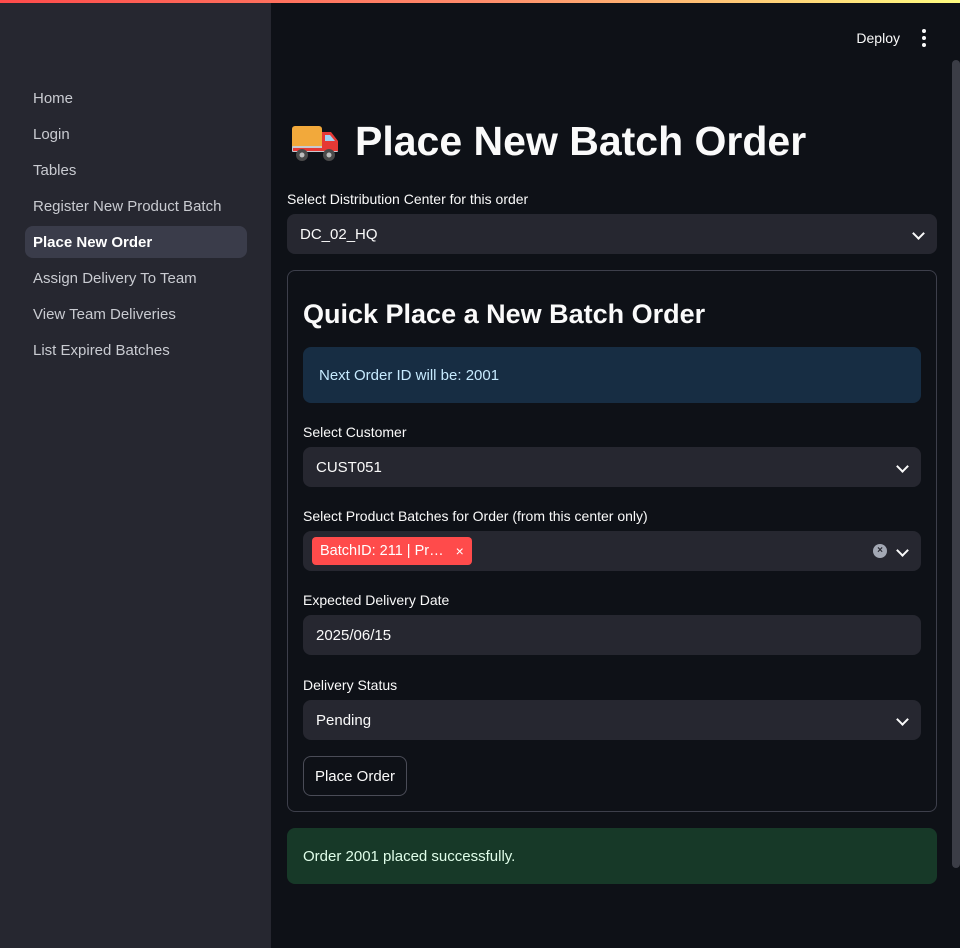 The width and height of the screenshot is (960, 948). I want to click on sidebar-item-view-team-deliveries: View Team Deliveries, so click(136, 314).